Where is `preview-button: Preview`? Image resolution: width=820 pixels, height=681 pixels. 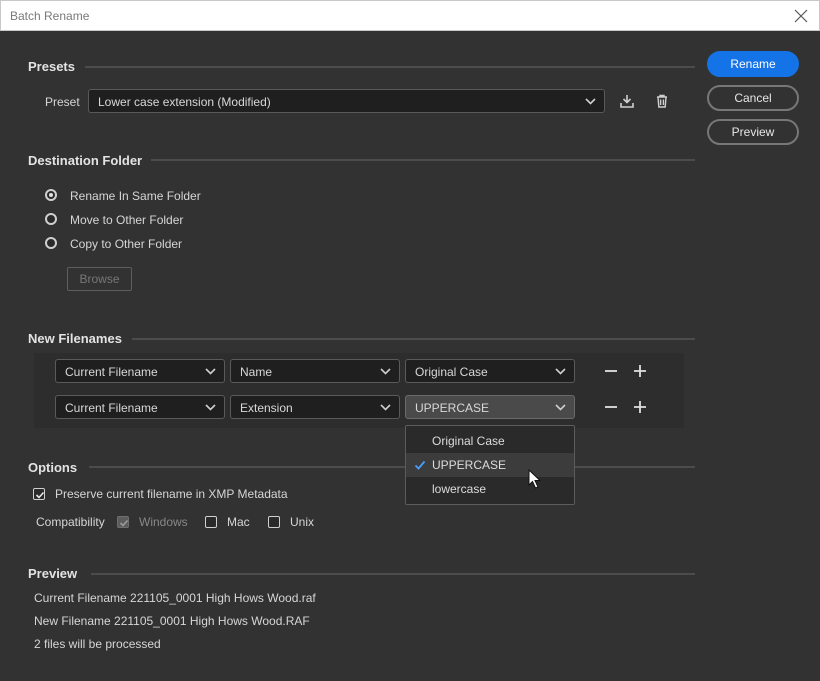 preview-button: Preview is located at coordinates (753, 132).